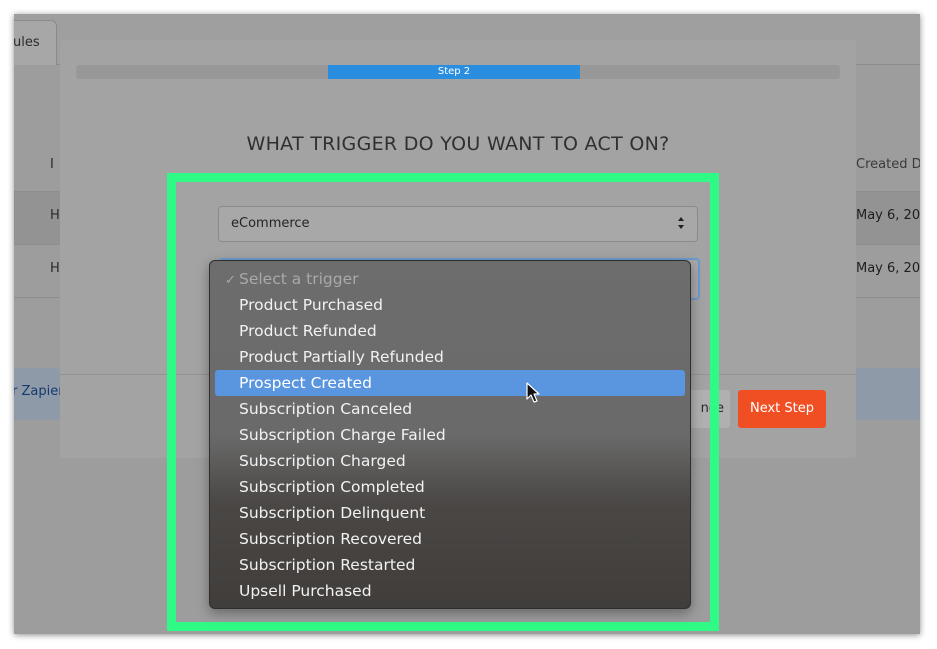 The height and width of the screenshot is (649, 937). I want to click on dropdown-option: Subscription Restarted, so click(450, 565).